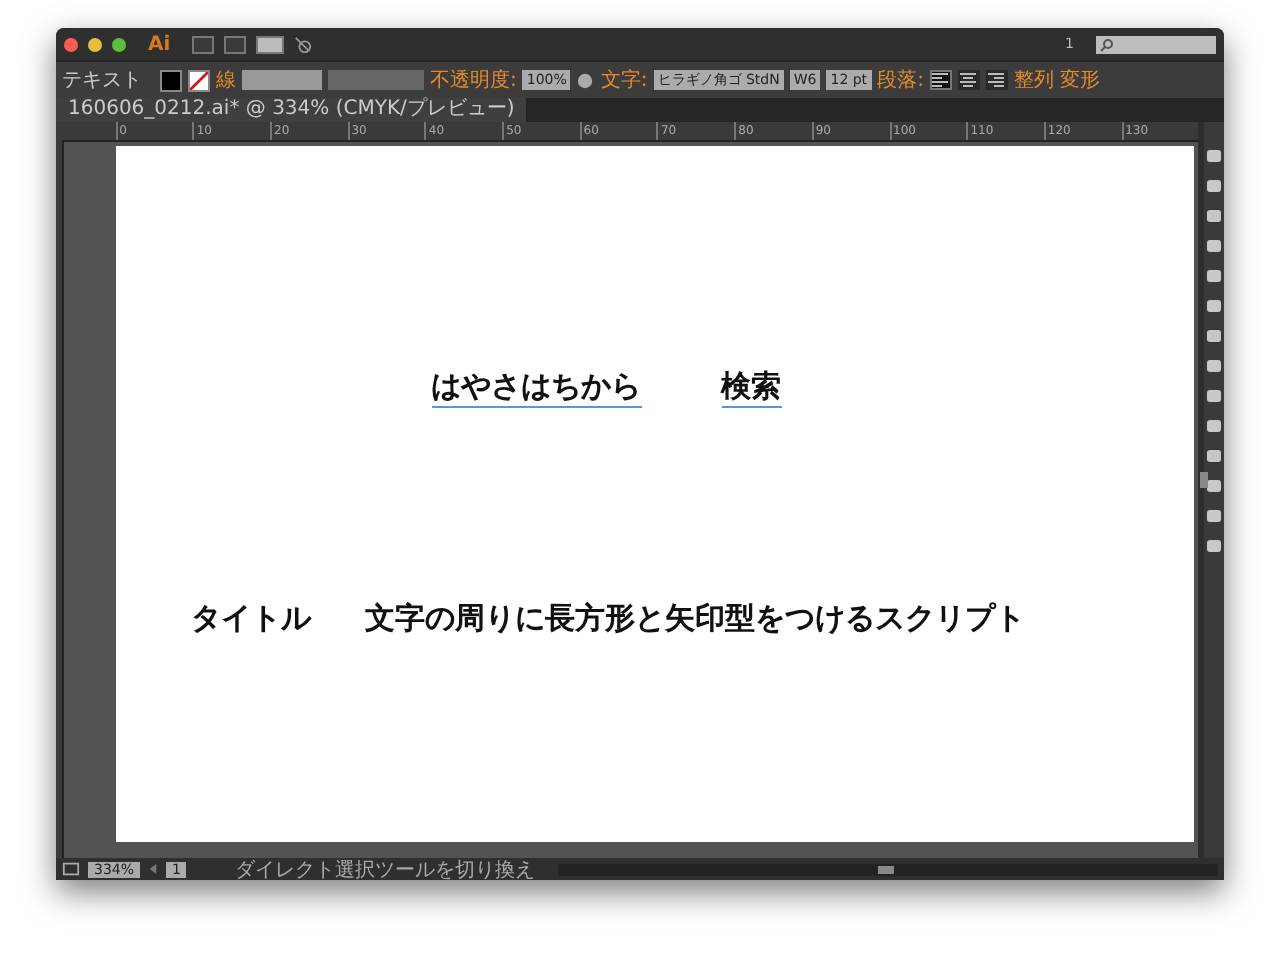  Describe the element at coordinates (384, 868) in the screenshot. I see `status-text: ダイレクト選択ツールを切り換え` at that location.